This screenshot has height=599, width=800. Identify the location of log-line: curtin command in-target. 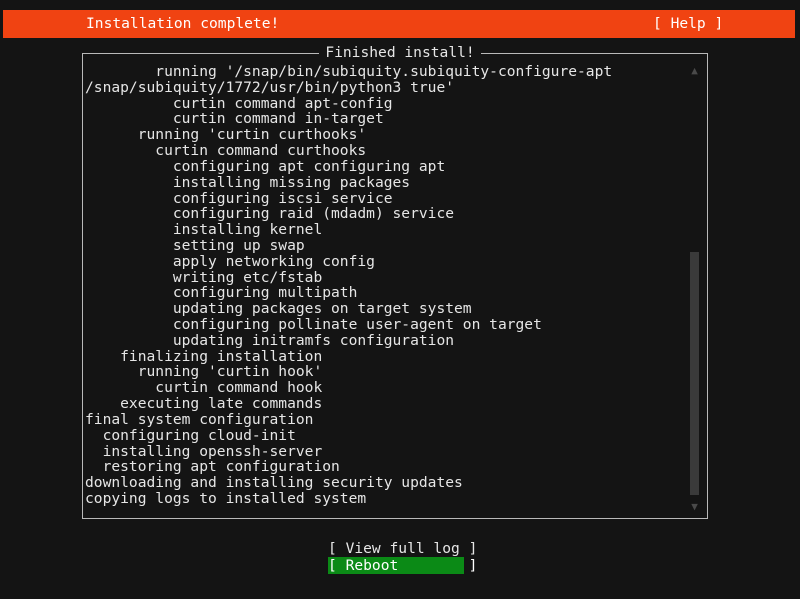
(234, 119).